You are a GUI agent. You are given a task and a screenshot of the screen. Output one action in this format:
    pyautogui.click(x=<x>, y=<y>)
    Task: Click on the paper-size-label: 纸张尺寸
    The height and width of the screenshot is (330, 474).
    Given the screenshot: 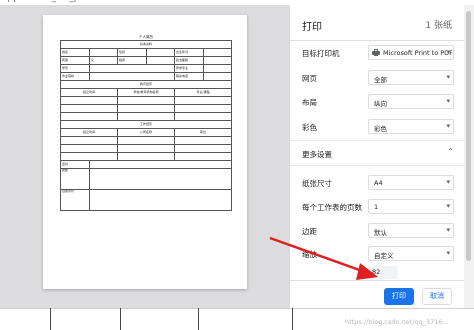 What is the action you would take?
    pyautogui.click(x=317, y=183)
    